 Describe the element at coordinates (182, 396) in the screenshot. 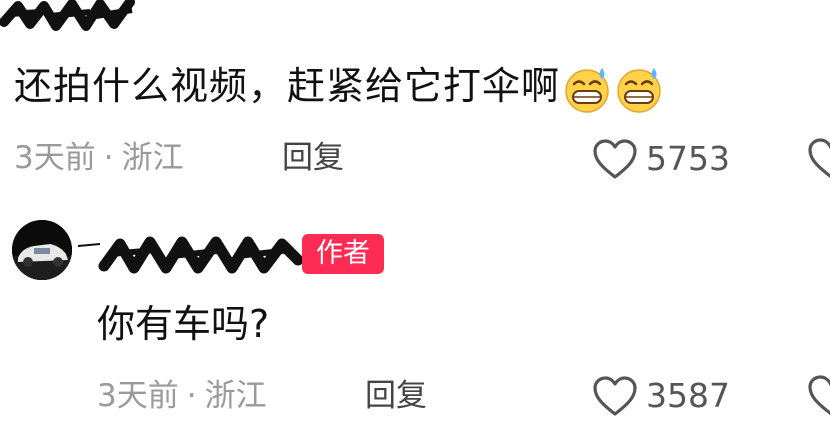

I see `comment-2-meta: 3天前 · 浙江` at that location.